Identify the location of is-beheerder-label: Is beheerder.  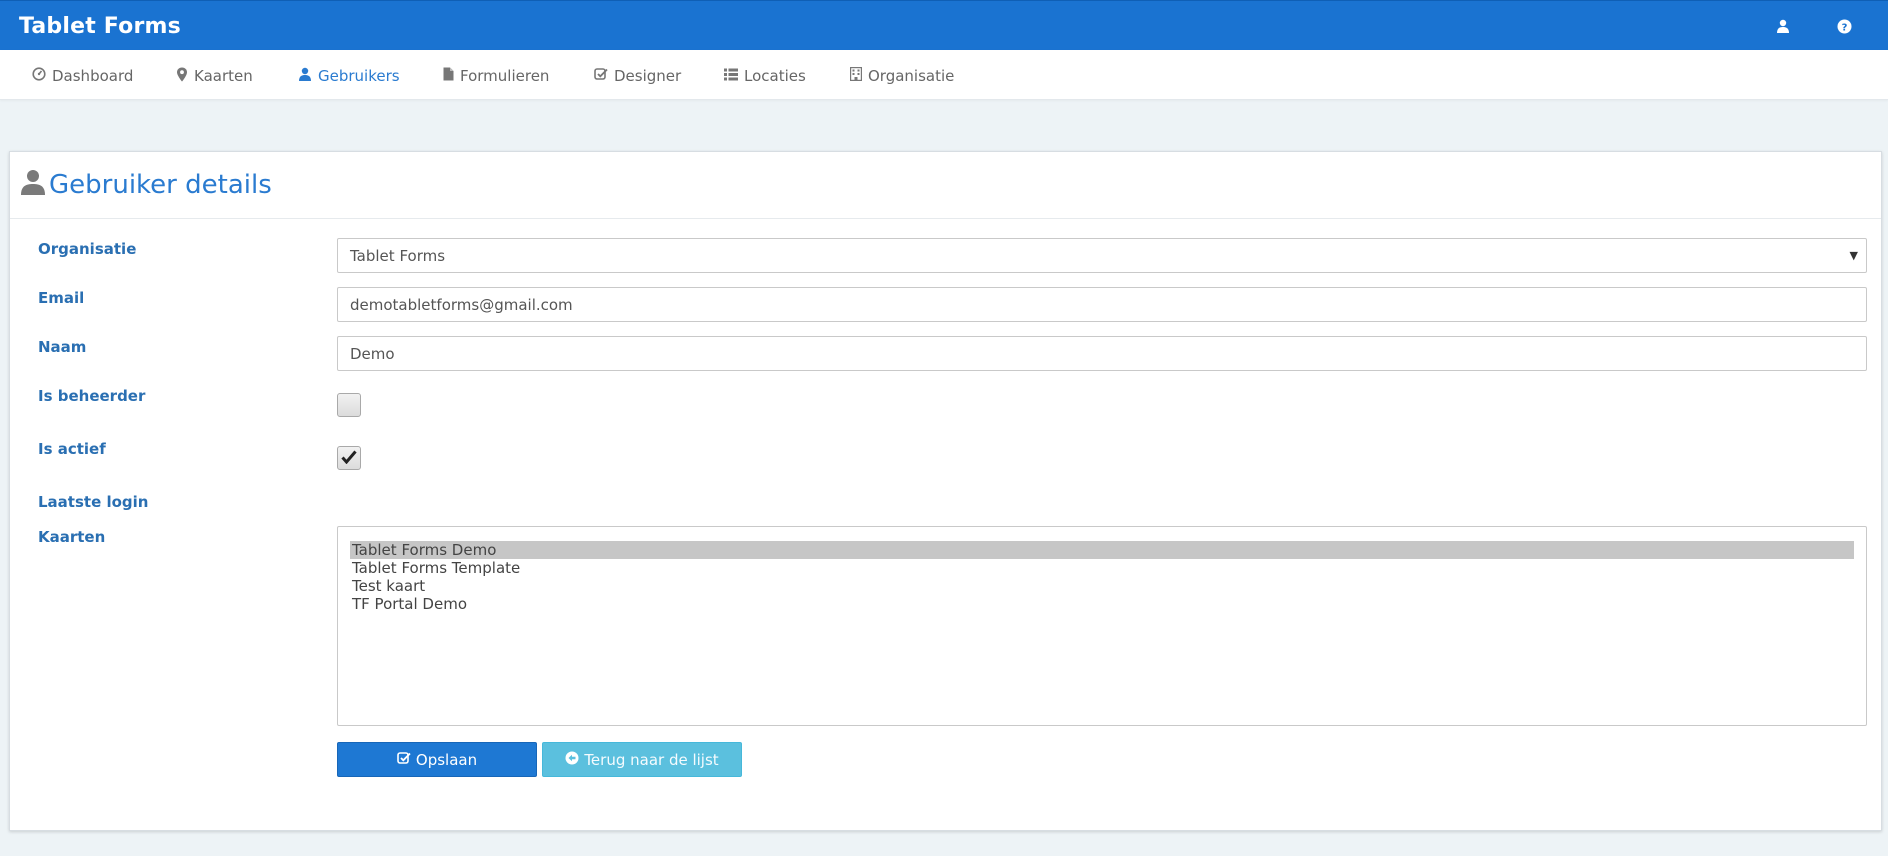
(92, 396).